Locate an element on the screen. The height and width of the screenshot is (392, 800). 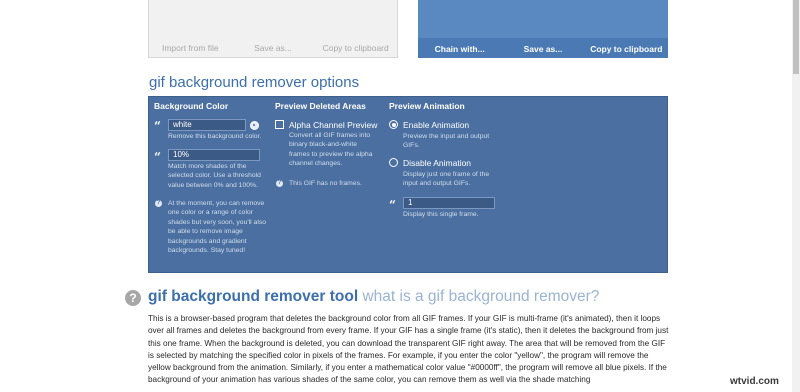
preview-deleted-heading: Preview Deleted Areas is located at coordinates (320, 106).